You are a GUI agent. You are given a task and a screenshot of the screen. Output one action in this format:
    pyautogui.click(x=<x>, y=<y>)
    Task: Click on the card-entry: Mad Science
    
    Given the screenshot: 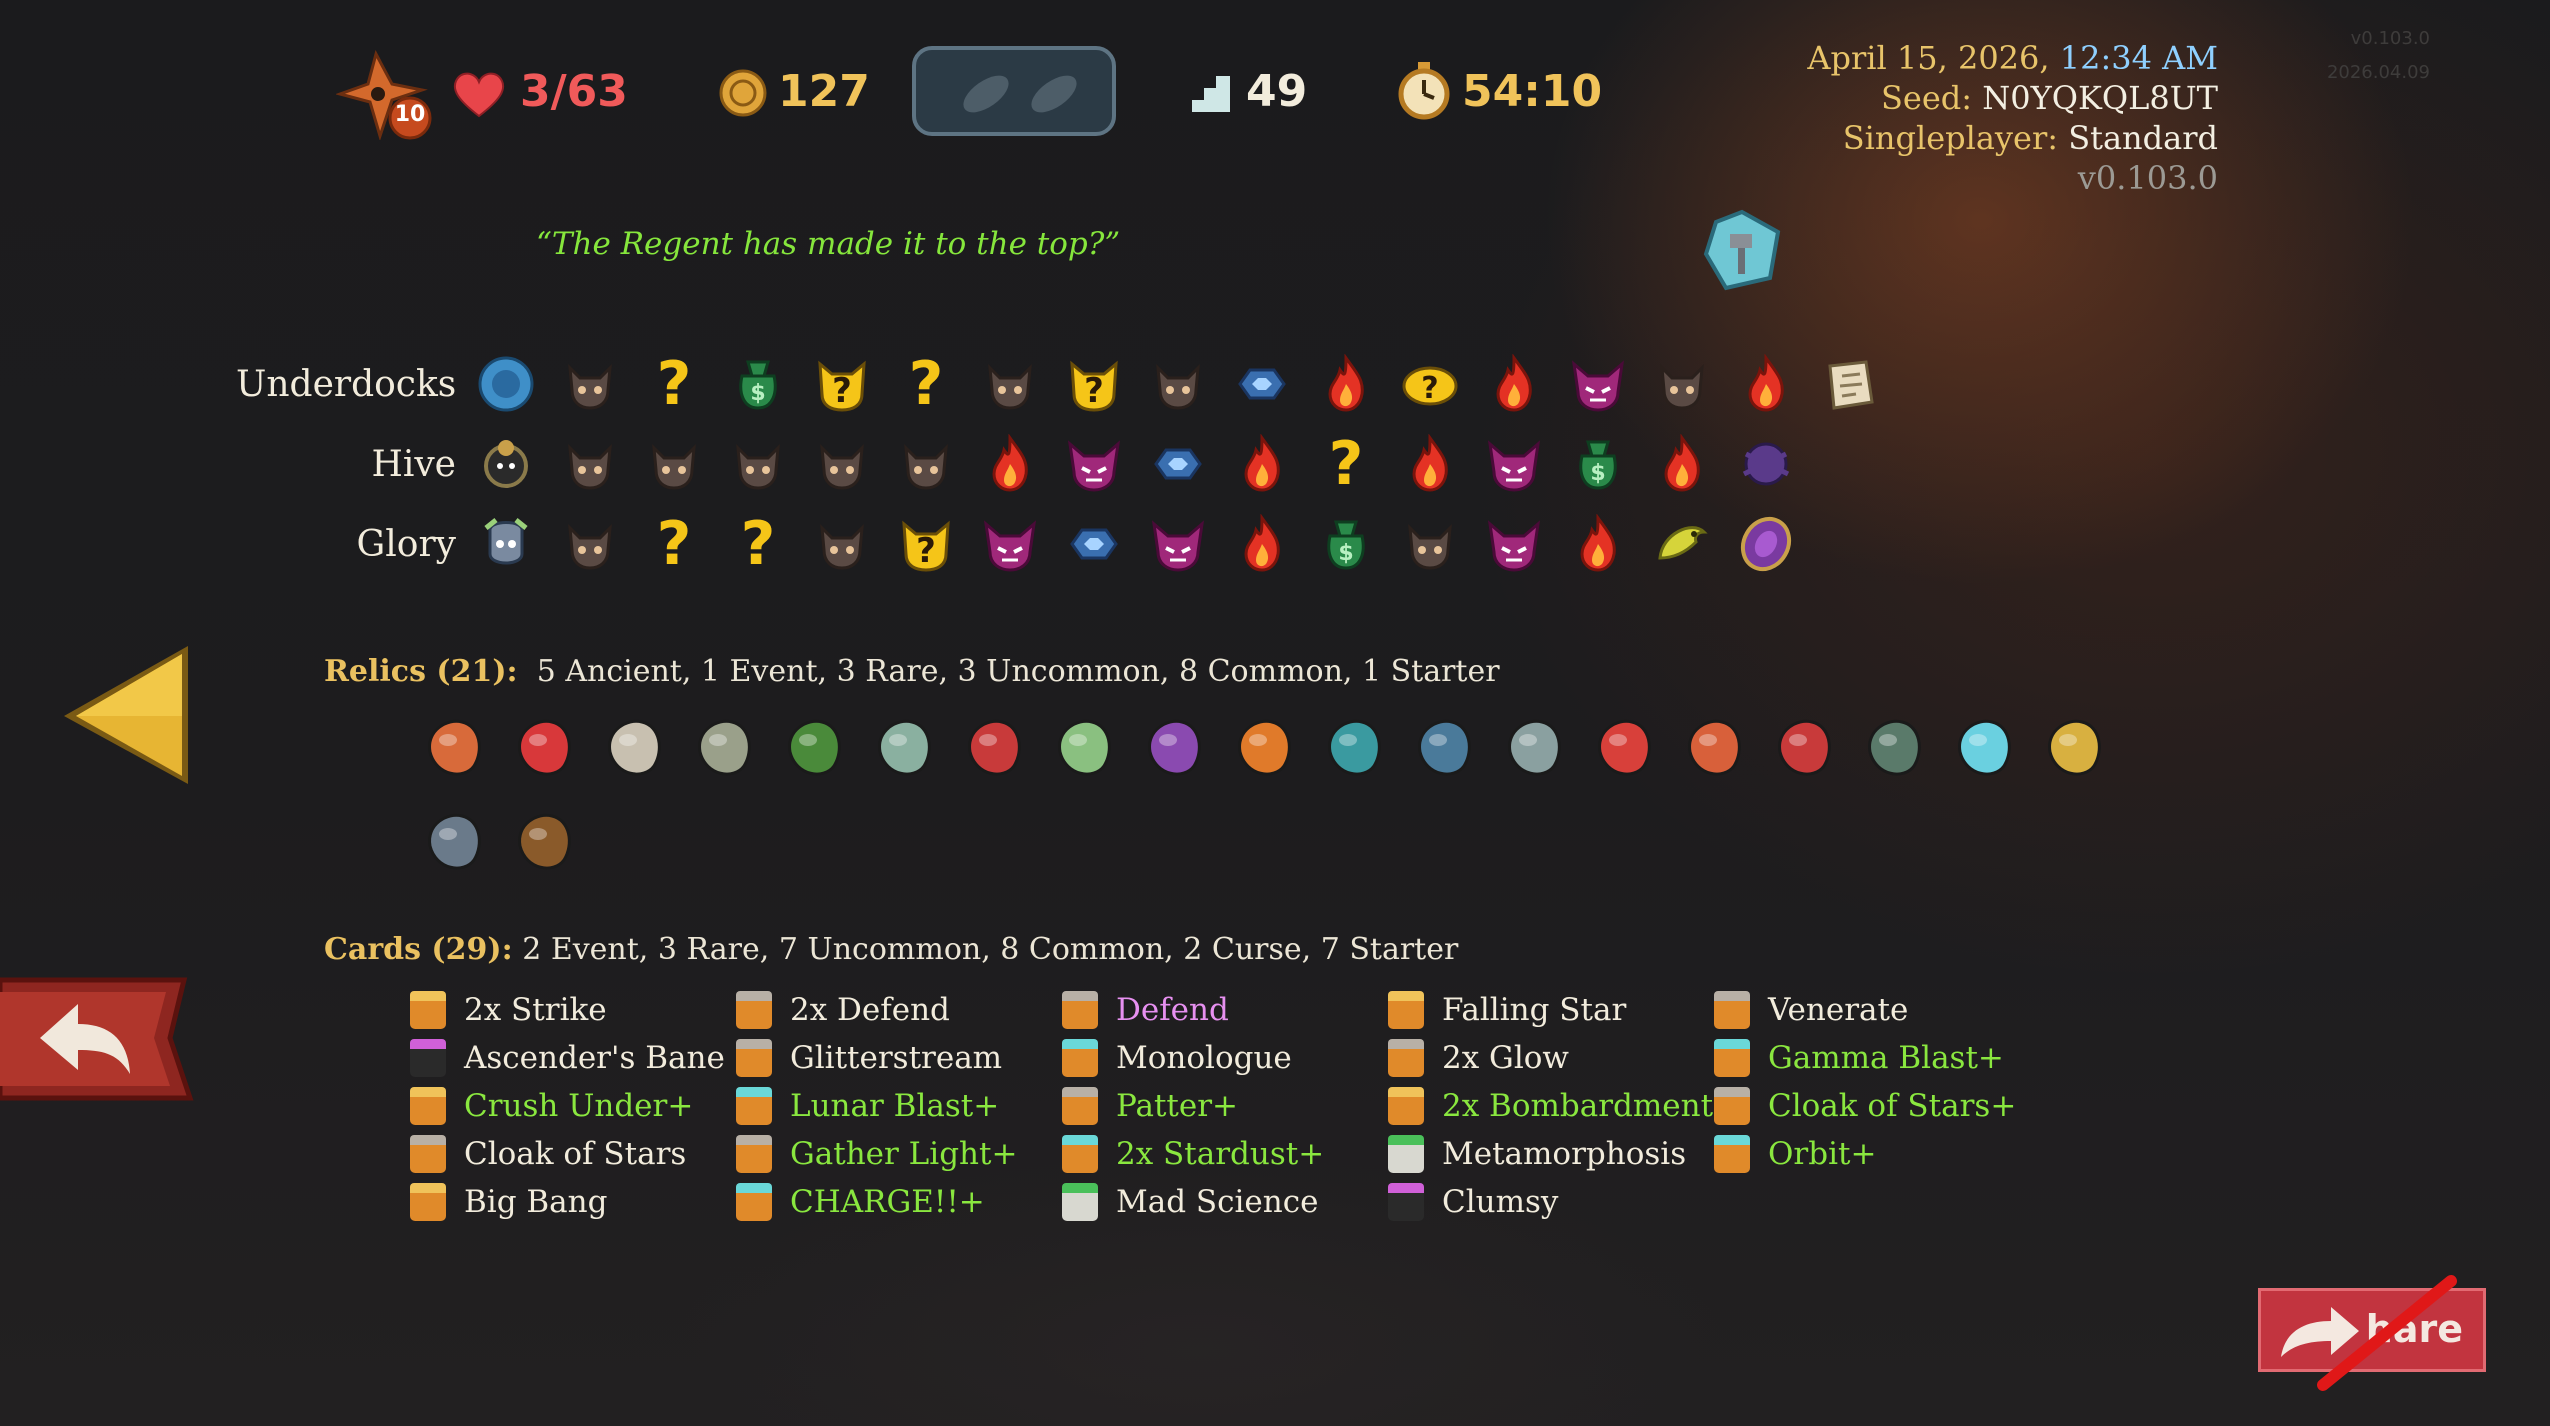 What is the action you would take?
    pyautogui.click(x=1193, y=1202)
    